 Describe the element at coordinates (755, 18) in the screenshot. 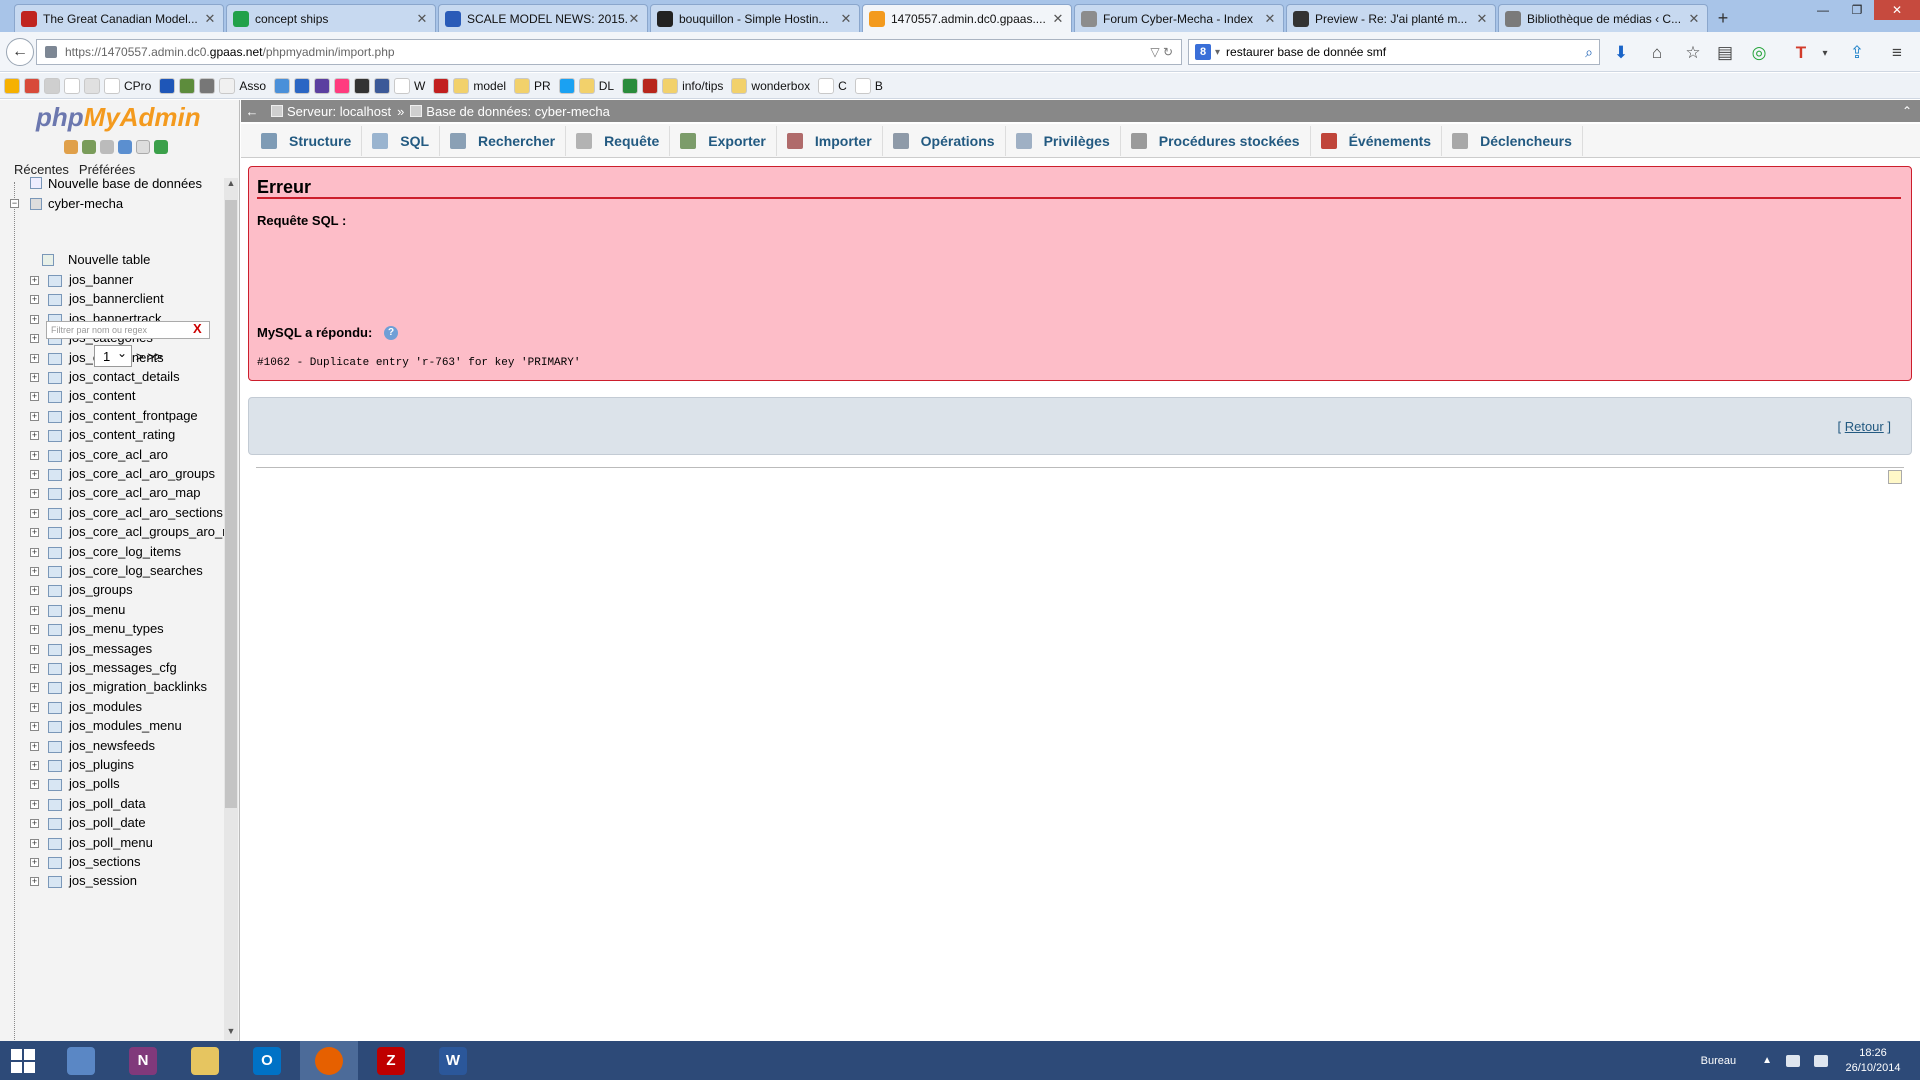

I see `browser-tab: bouquillon - Simple Hostin... ✕` at that location.